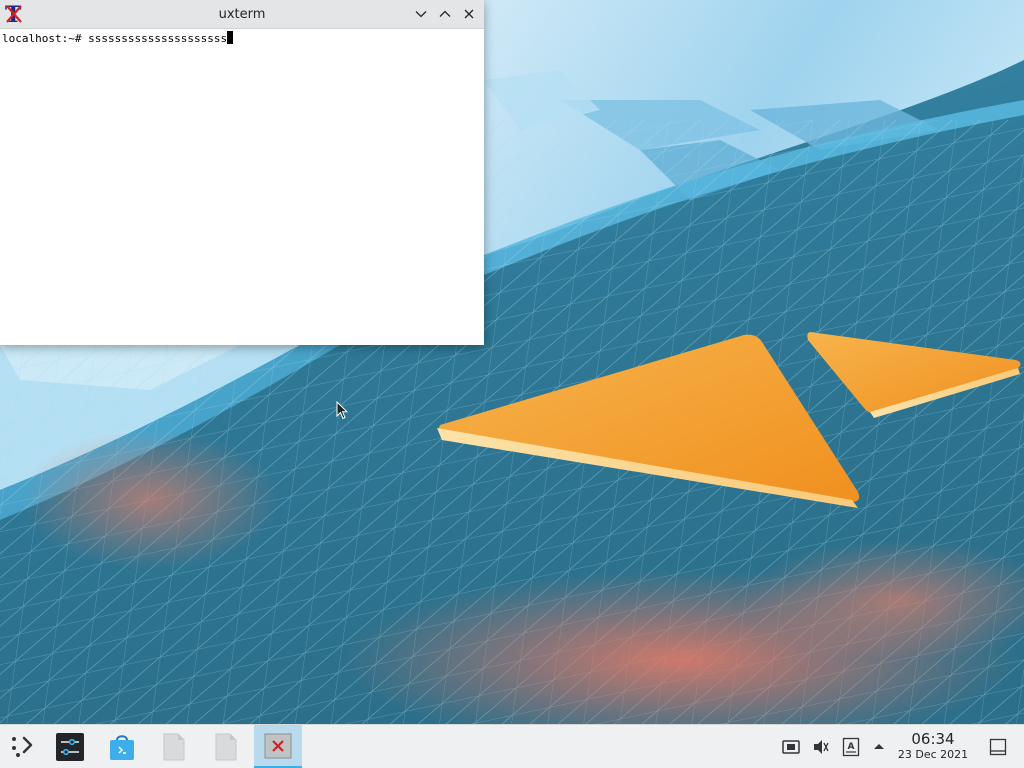 The image size is (1024, 768). I want to click on terminal-input: sssssssssssssssssssss, so click(158, 38).